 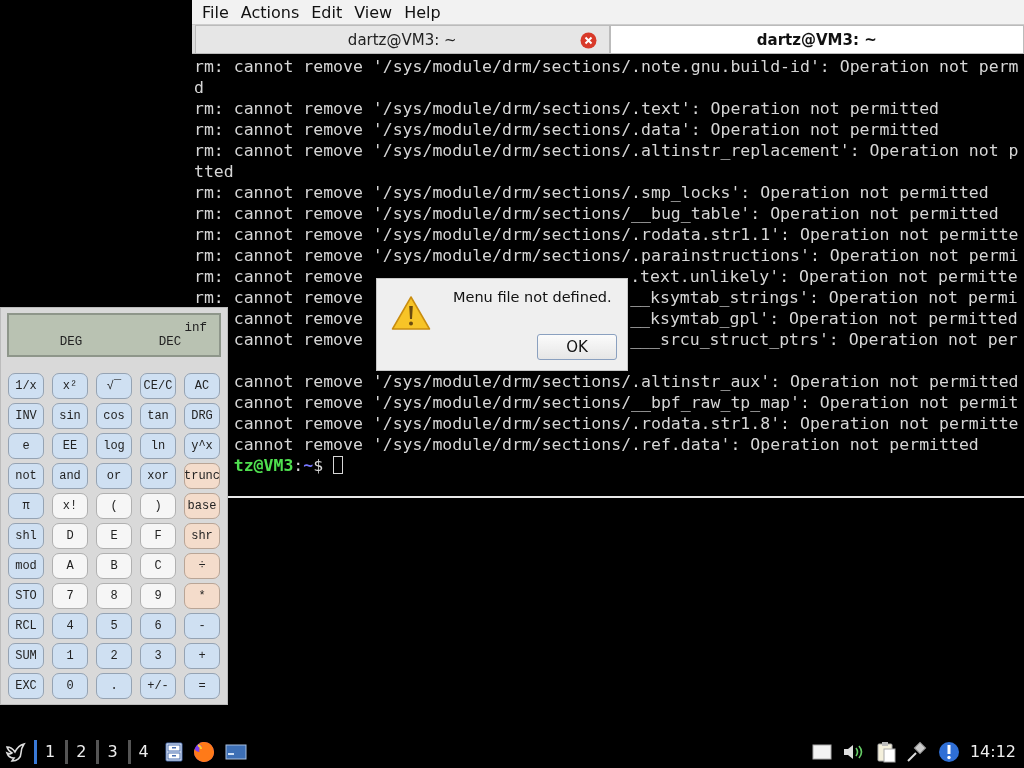 What do you see at coordinates (114, 386) in the screenshot?
I see `calculator-key: √‾` at bounding box center [114, 386].